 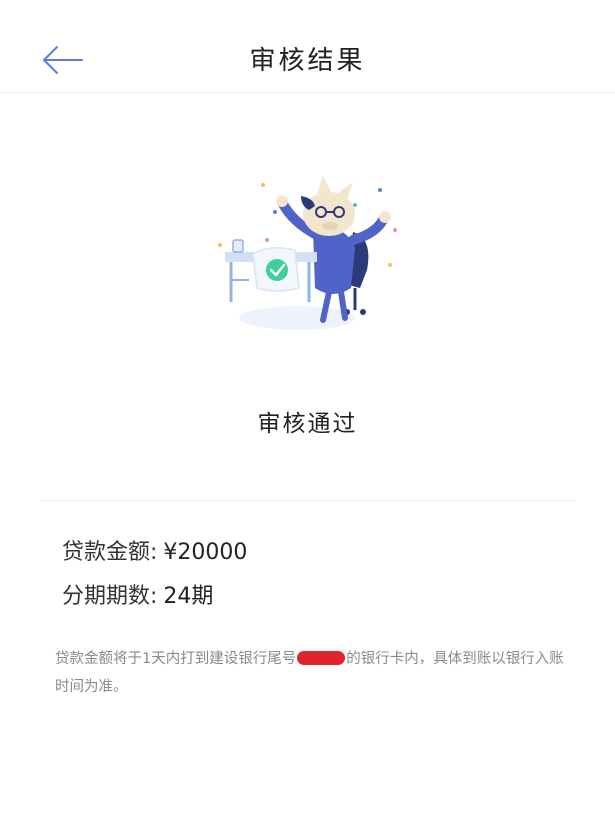 I want to click on installment-periods-label: 分期期数:, so click(x=110, y=596).